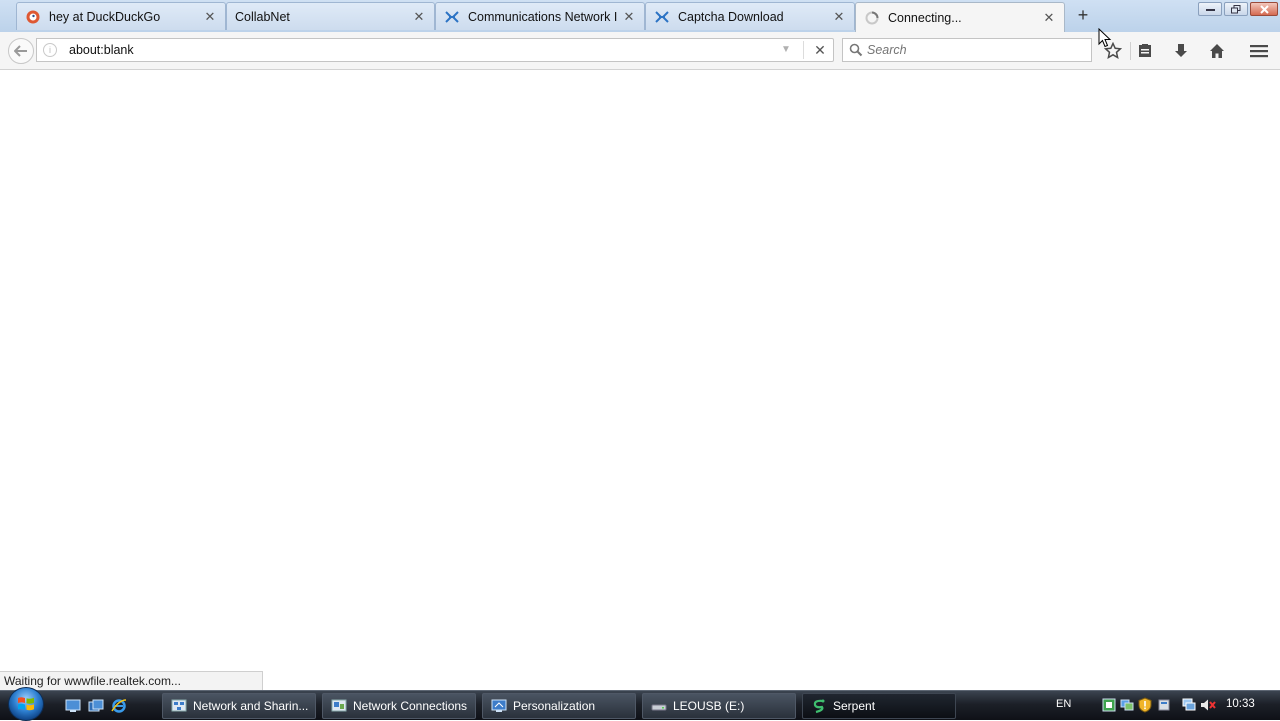 Image resolution: width=1280 pixels, height=721 pixels. Describe the element at coordinates (119, 706) in the screenshot. I see `internet-explorer-icon` at that location.